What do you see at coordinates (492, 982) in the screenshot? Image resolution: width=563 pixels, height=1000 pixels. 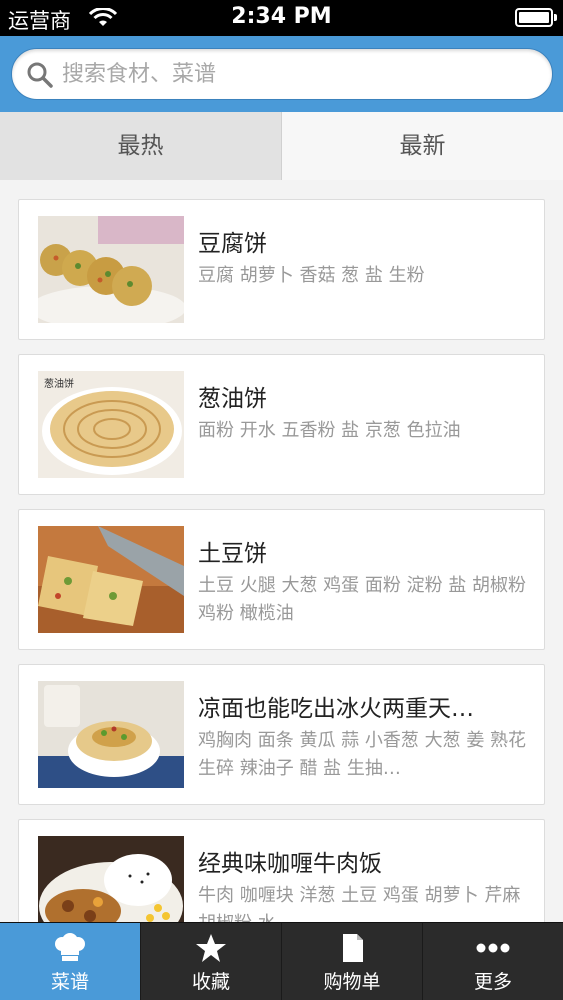 I see `tab-label: 更多` at bounding box center [492, 982].